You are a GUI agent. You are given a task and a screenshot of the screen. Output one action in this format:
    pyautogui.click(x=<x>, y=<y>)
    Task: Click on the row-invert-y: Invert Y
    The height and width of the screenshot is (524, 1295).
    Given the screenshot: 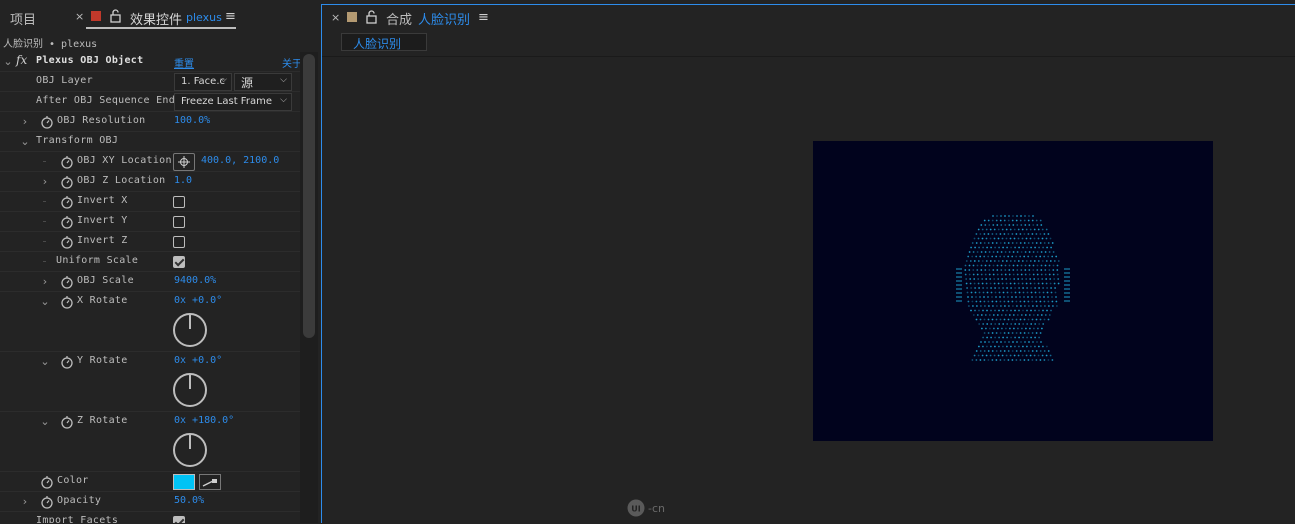 What is the action you would take?
    pyautogui.click(x=150, y=222)
    